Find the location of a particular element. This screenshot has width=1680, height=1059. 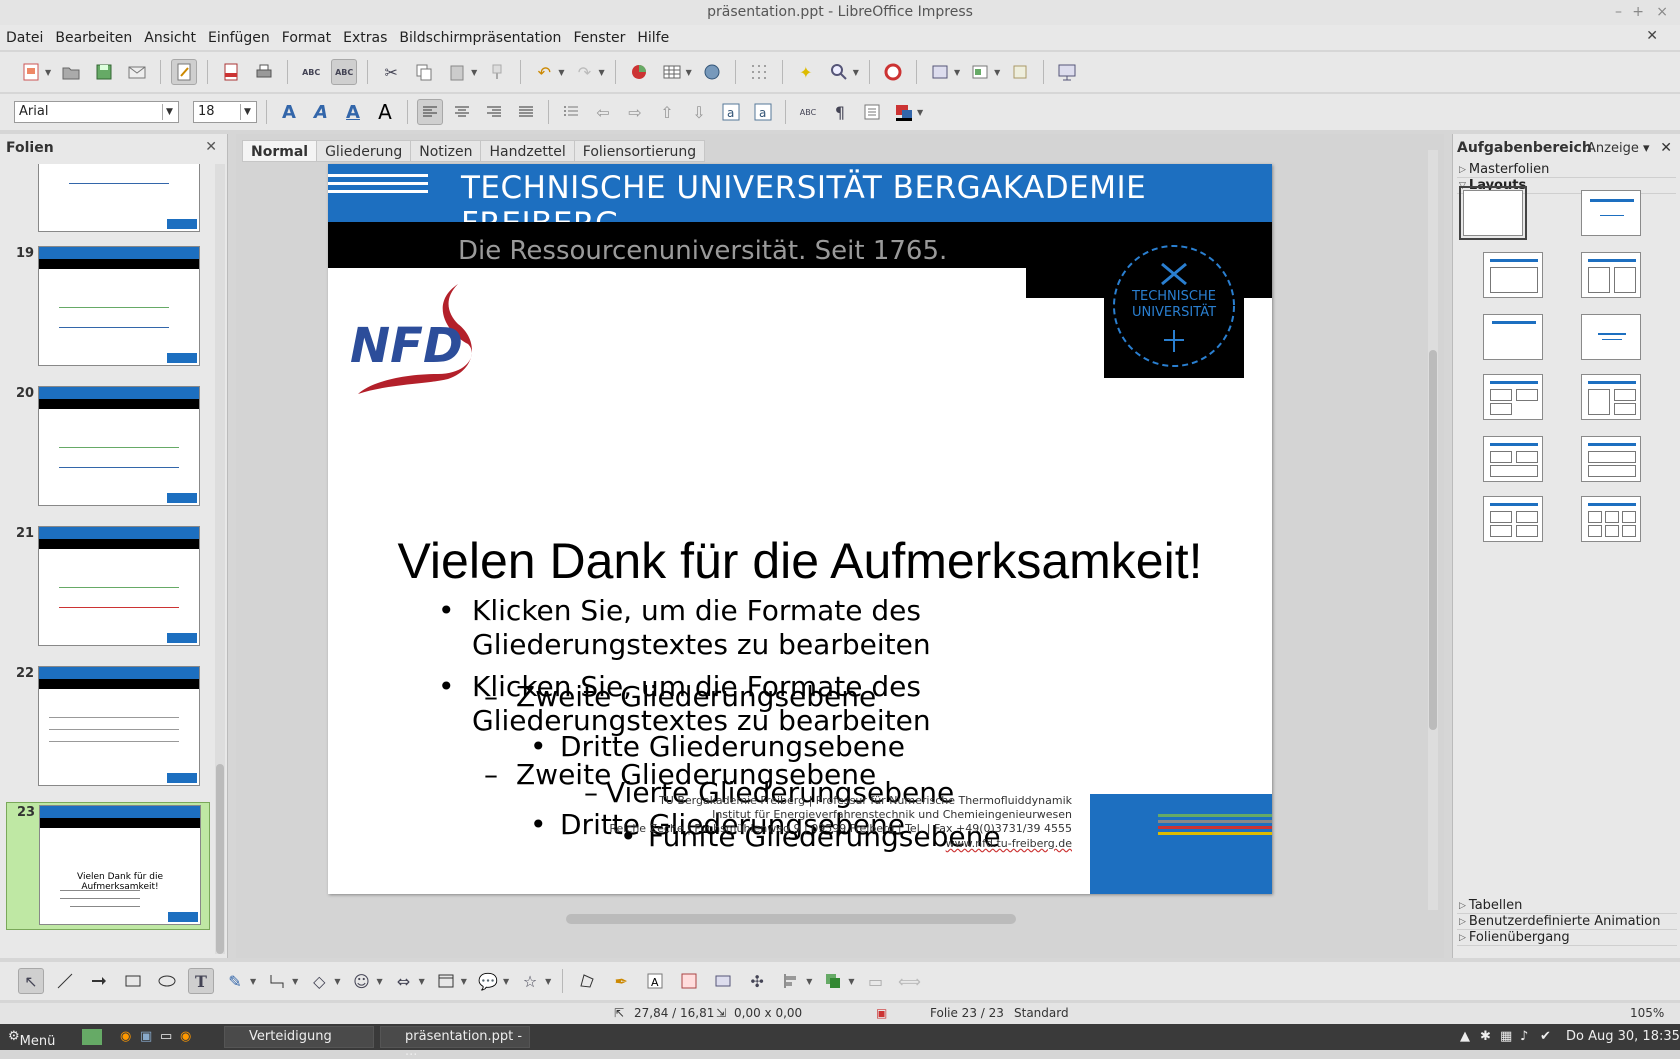

help-icon is located at coordinates (893, 72).